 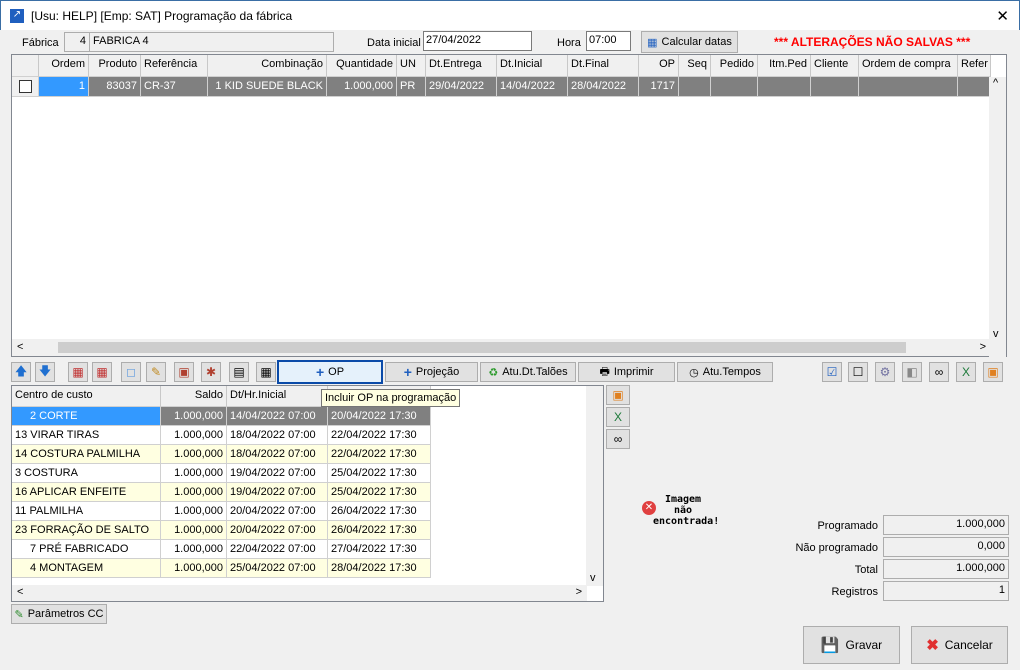 I want to click on vertical-scrollbar: ^ v, so click(x=997, y=217).